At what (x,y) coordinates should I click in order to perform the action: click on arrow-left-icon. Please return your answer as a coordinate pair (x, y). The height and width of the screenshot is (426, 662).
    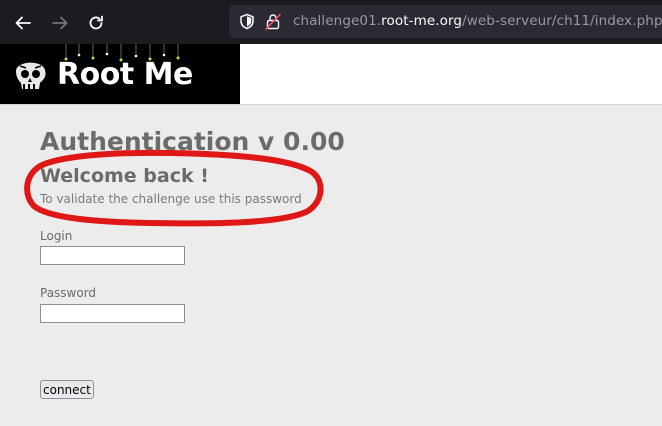
    Looking at the image, I should click on (23, 23).